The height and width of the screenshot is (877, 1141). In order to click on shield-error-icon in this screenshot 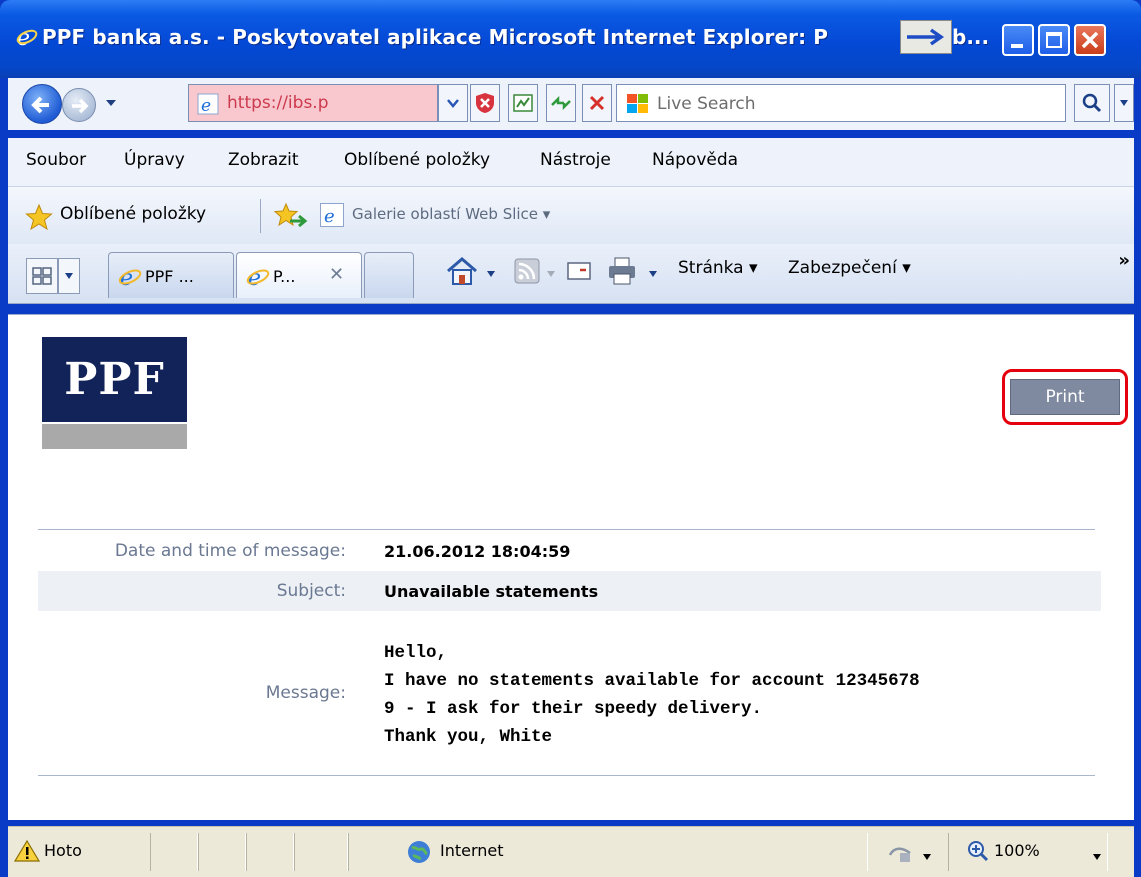, I will do `click(485, 103)`.